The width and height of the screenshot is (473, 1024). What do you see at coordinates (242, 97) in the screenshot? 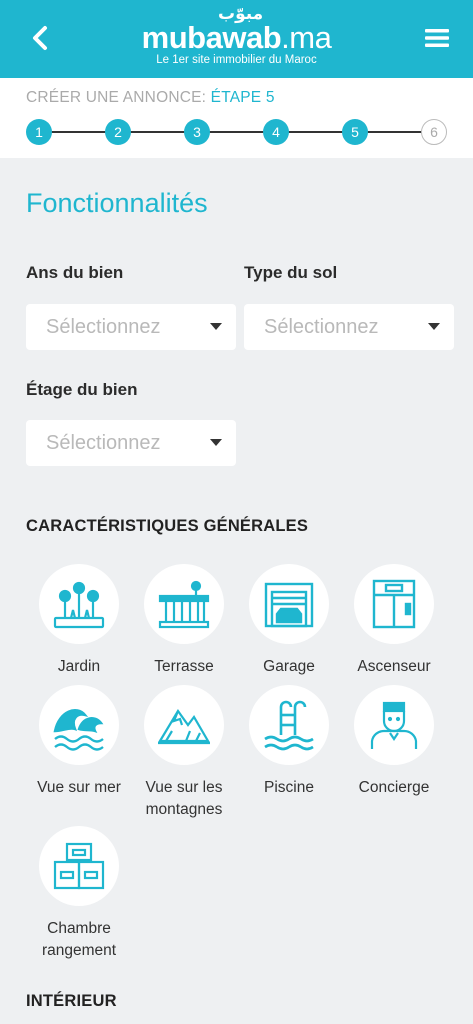
I see `step-caption-current: ÉTAPE 5` at bounding box center [242, 97].